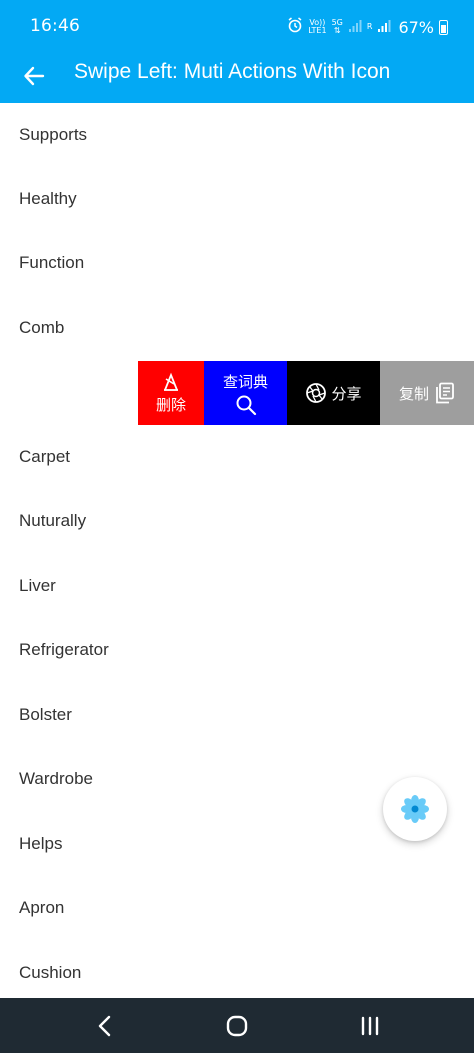 The image size is (474, 1053). I want to click on list-item-label: Cushion, so click(50, 972).